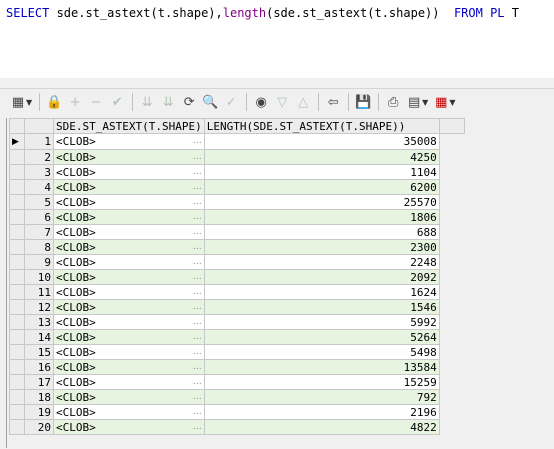 This screenshot has height=449, width=554. I want to click on table-row: 14 <CLOB> … 5264, so click(237, 337).